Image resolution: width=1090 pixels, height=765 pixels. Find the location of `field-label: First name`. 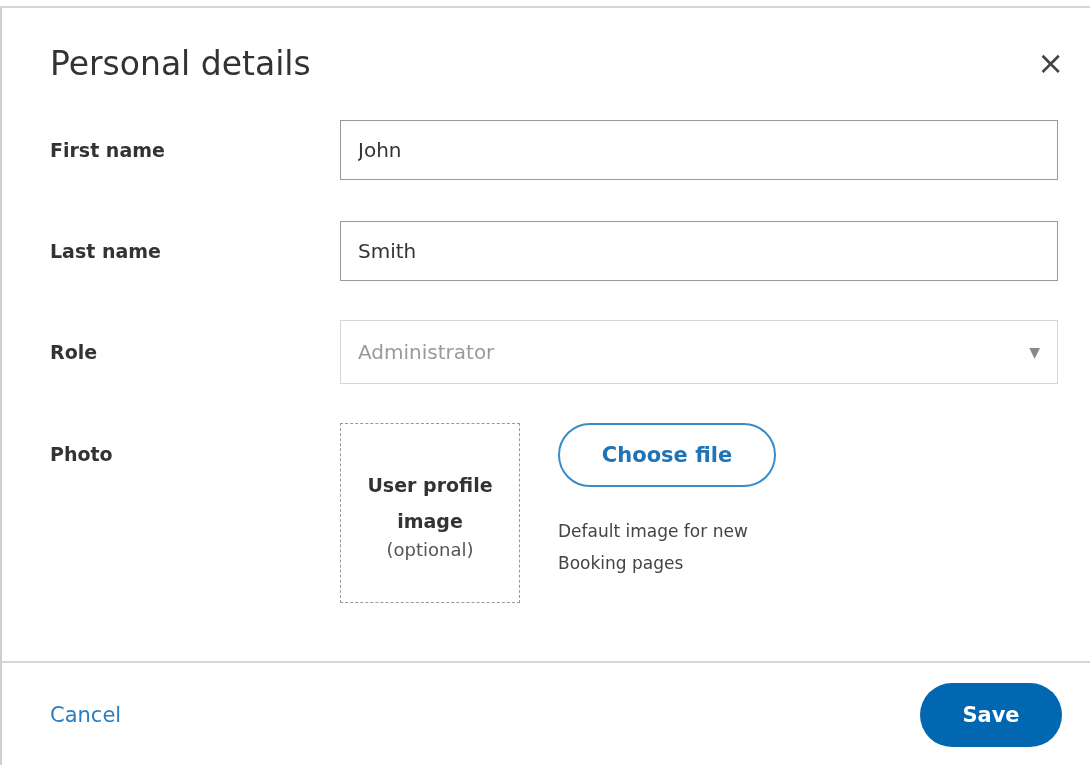

field-label: First name is located at coordinates (108, 150).